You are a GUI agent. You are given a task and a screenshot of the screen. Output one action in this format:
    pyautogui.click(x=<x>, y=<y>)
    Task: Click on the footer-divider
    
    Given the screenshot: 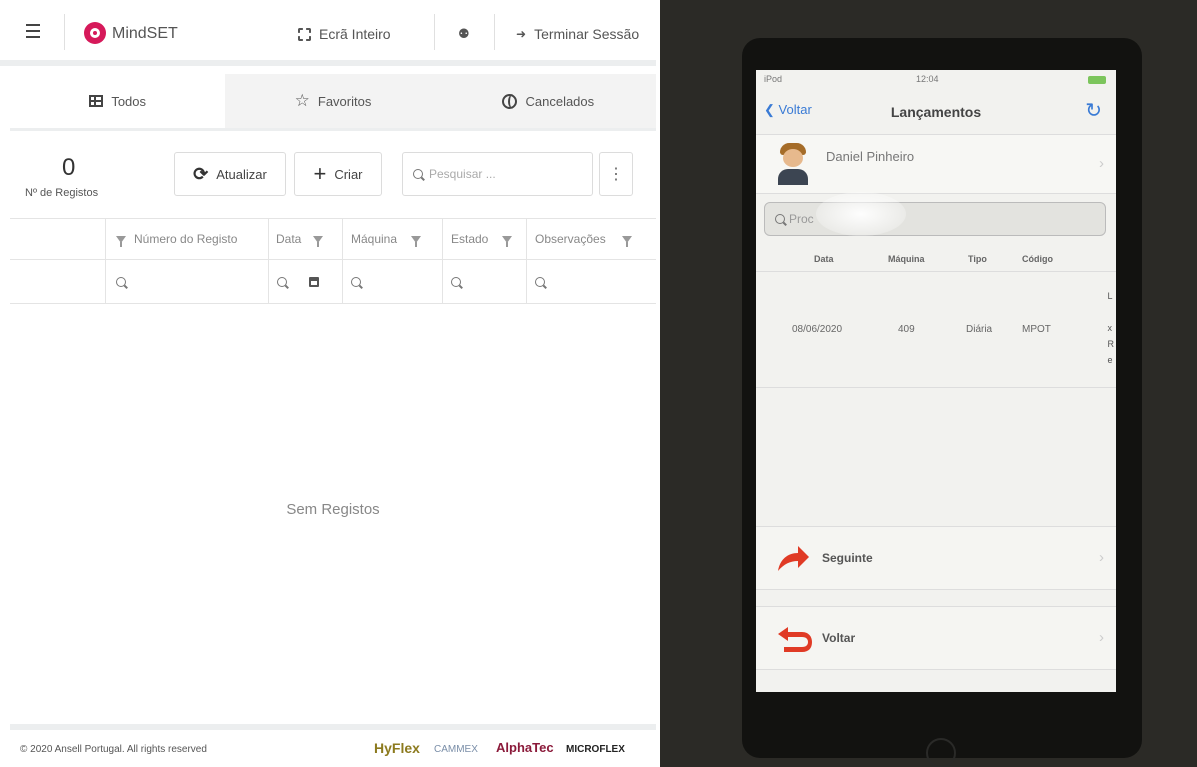 What is the action you would take?
    pyautogui.click(x=333, y=727)
    